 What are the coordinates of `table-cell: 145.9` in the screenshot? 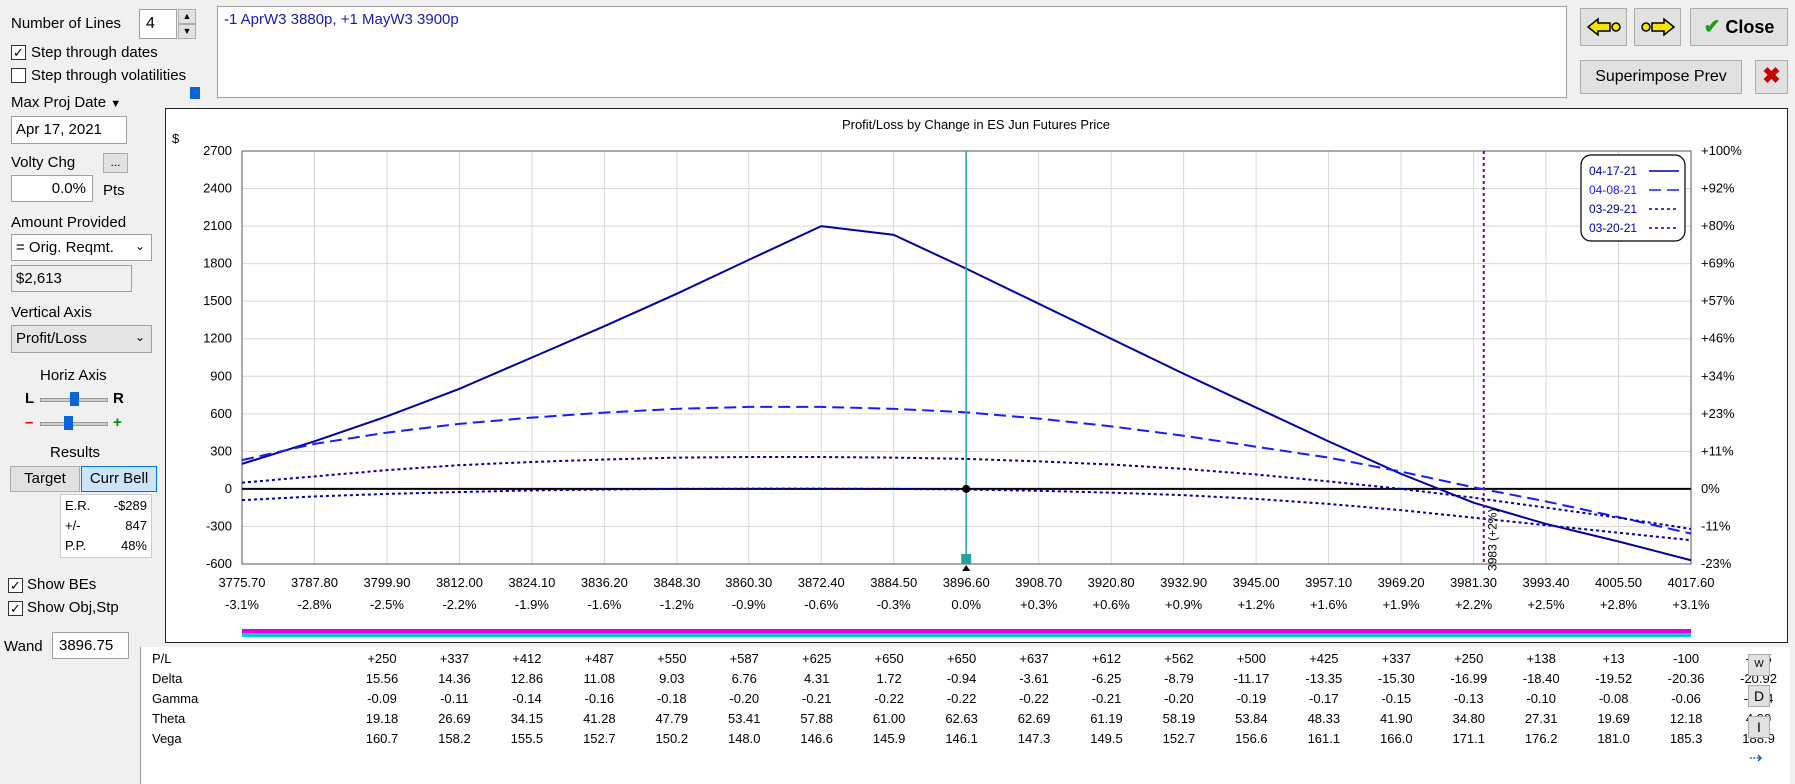 It's located at (889, 738).